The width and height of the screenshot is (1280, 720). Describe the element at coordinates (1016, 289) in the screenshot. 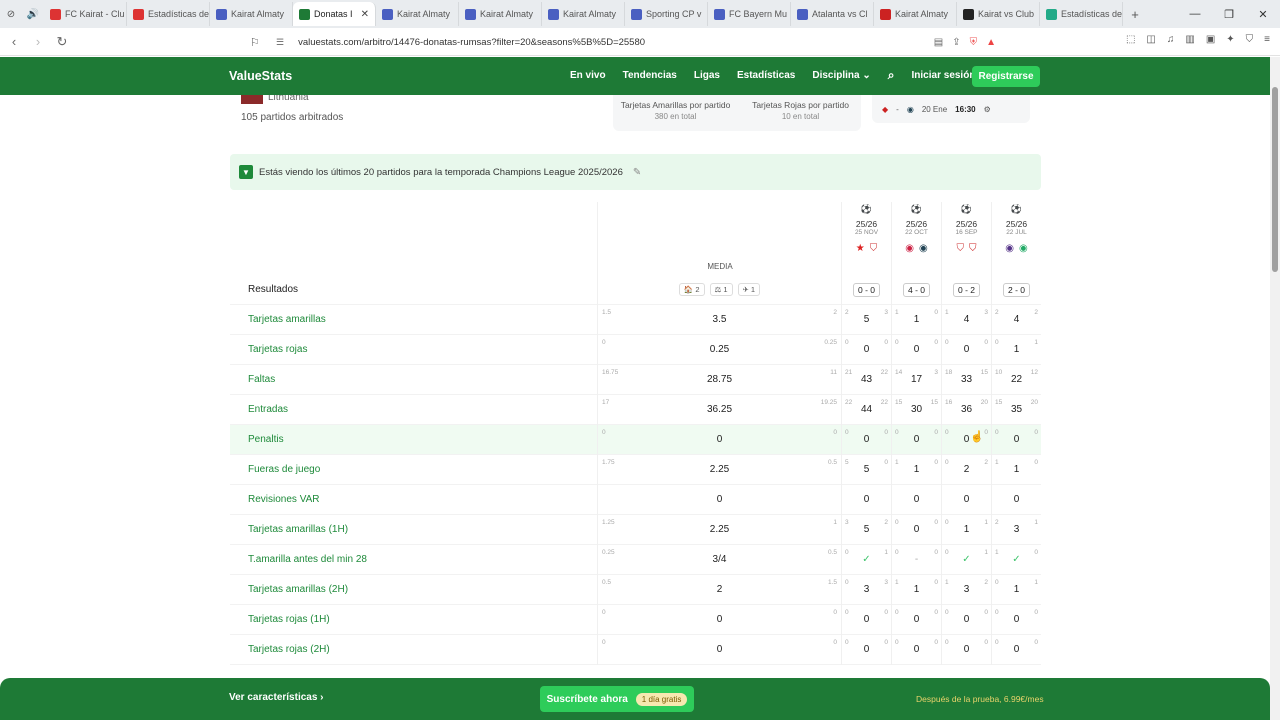

I see `match-score: 2 - 0` at that location.